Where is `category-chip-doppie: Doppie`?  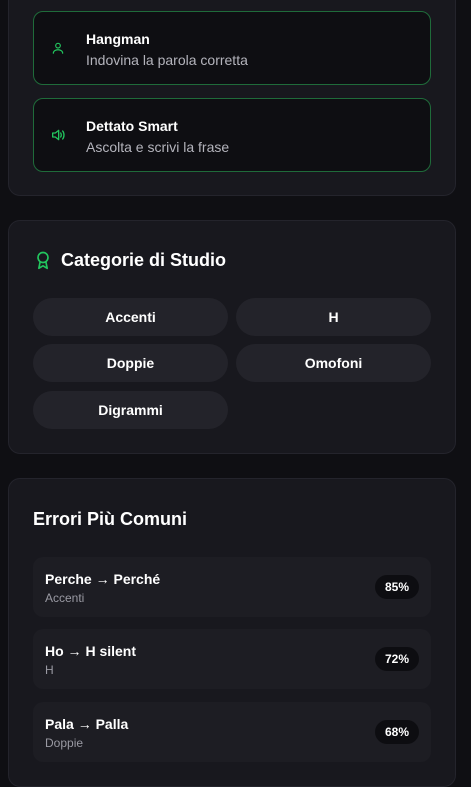
category-chip-doppie: Doppie is located at coordinates (130, 363).